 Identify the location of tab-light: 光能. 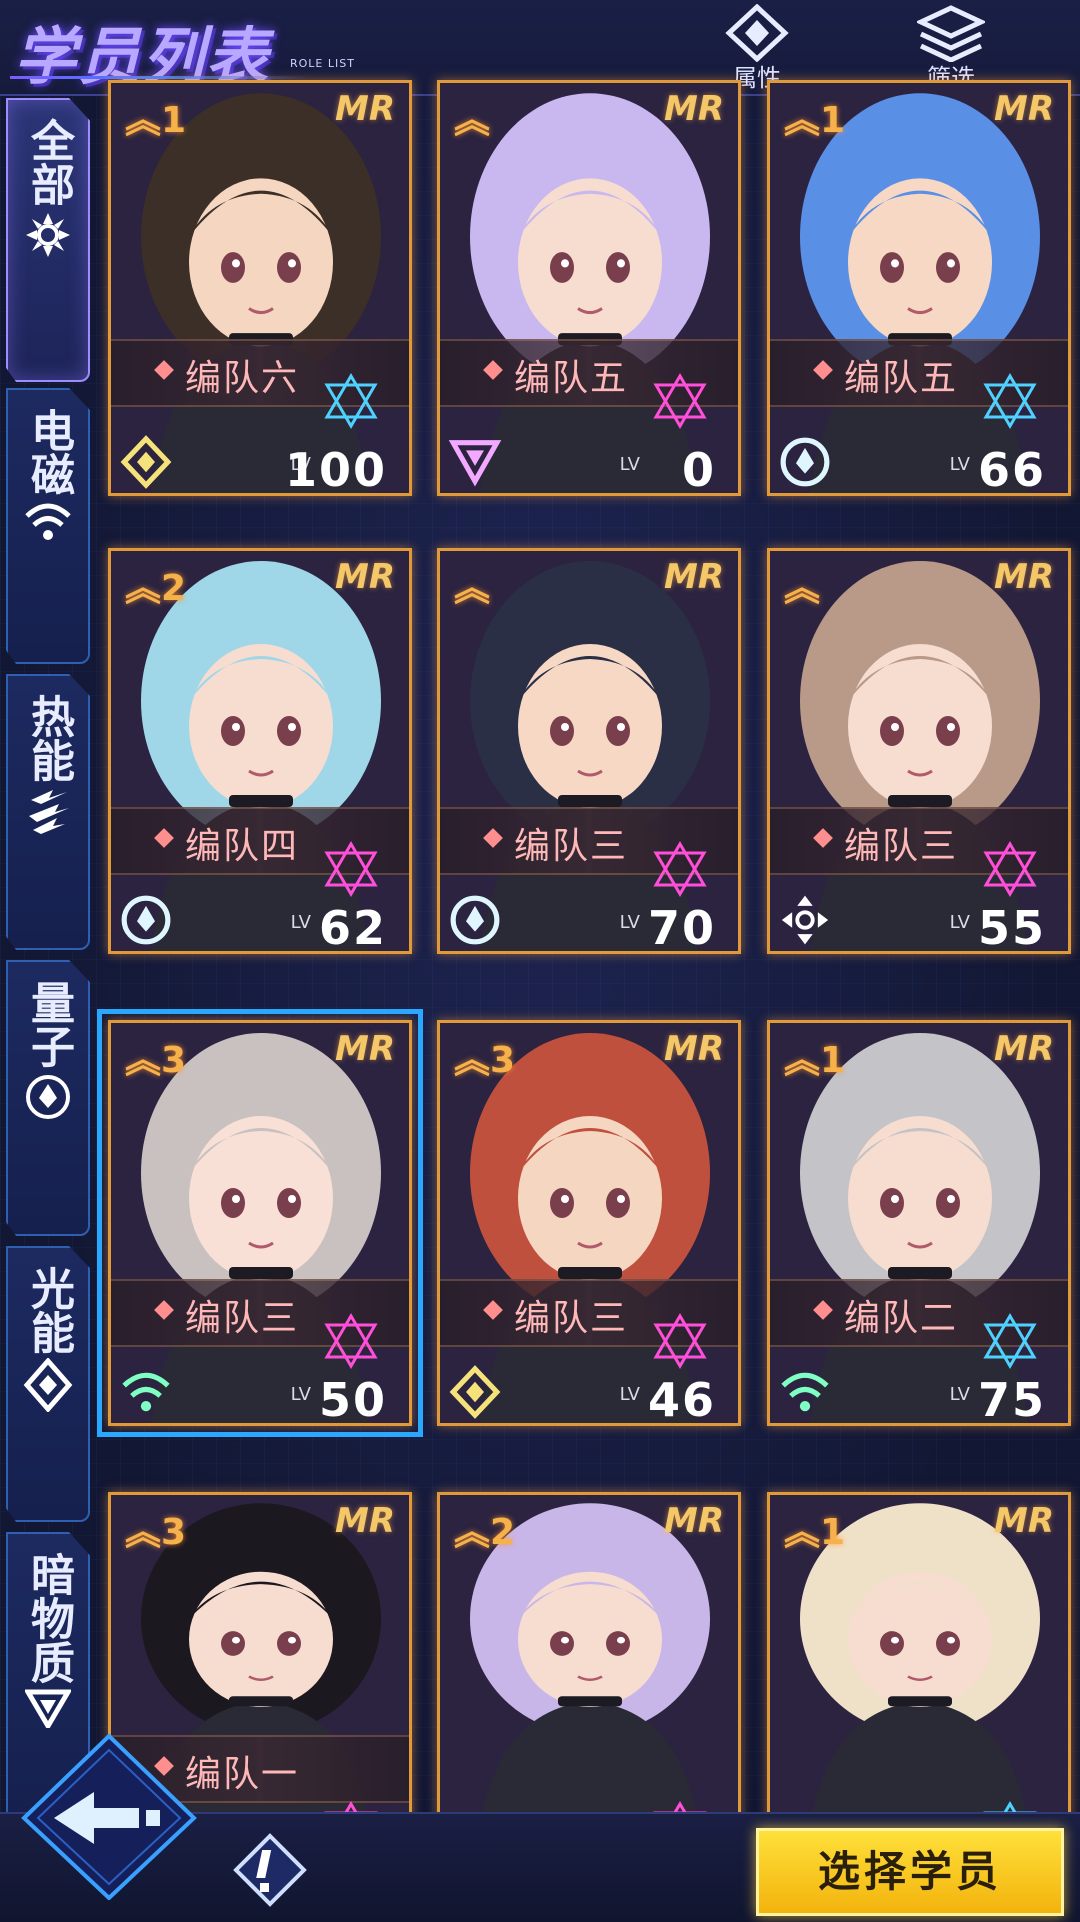
(48, 1384).